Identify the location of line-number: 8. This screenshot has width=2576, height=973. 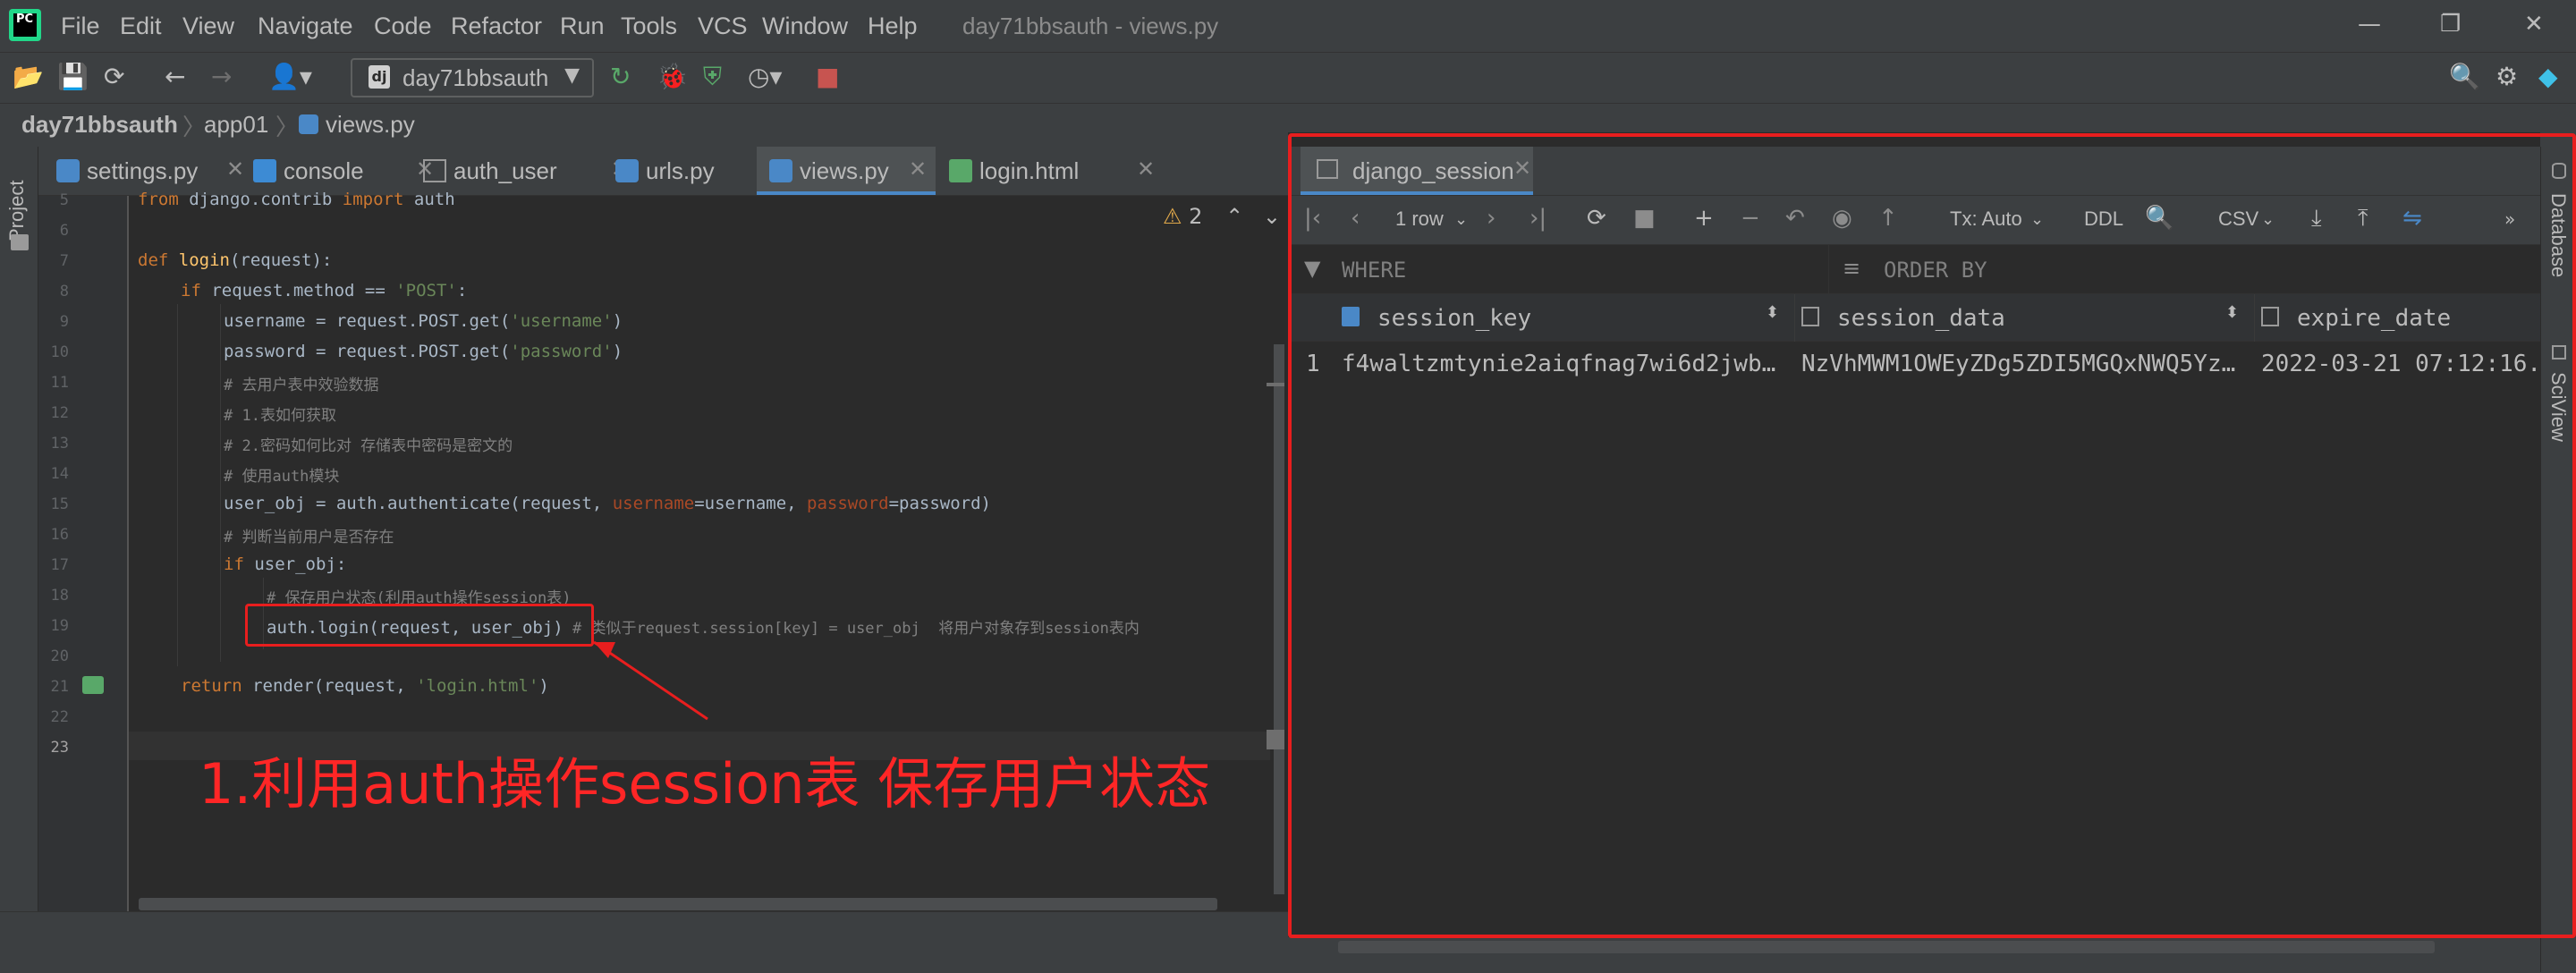
(64, 291).